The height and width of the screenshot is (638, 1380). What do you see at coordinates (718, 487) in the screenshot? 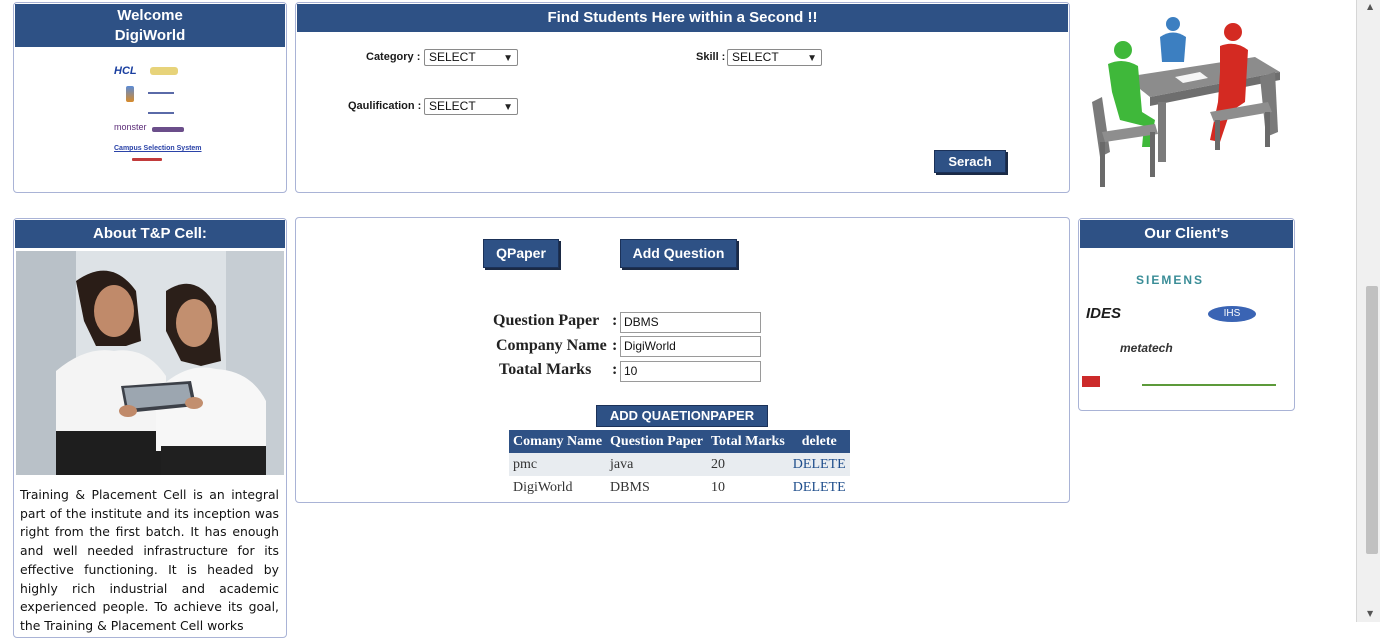
I see `cell-total-marks: 10` at bounding box center [718, 487].